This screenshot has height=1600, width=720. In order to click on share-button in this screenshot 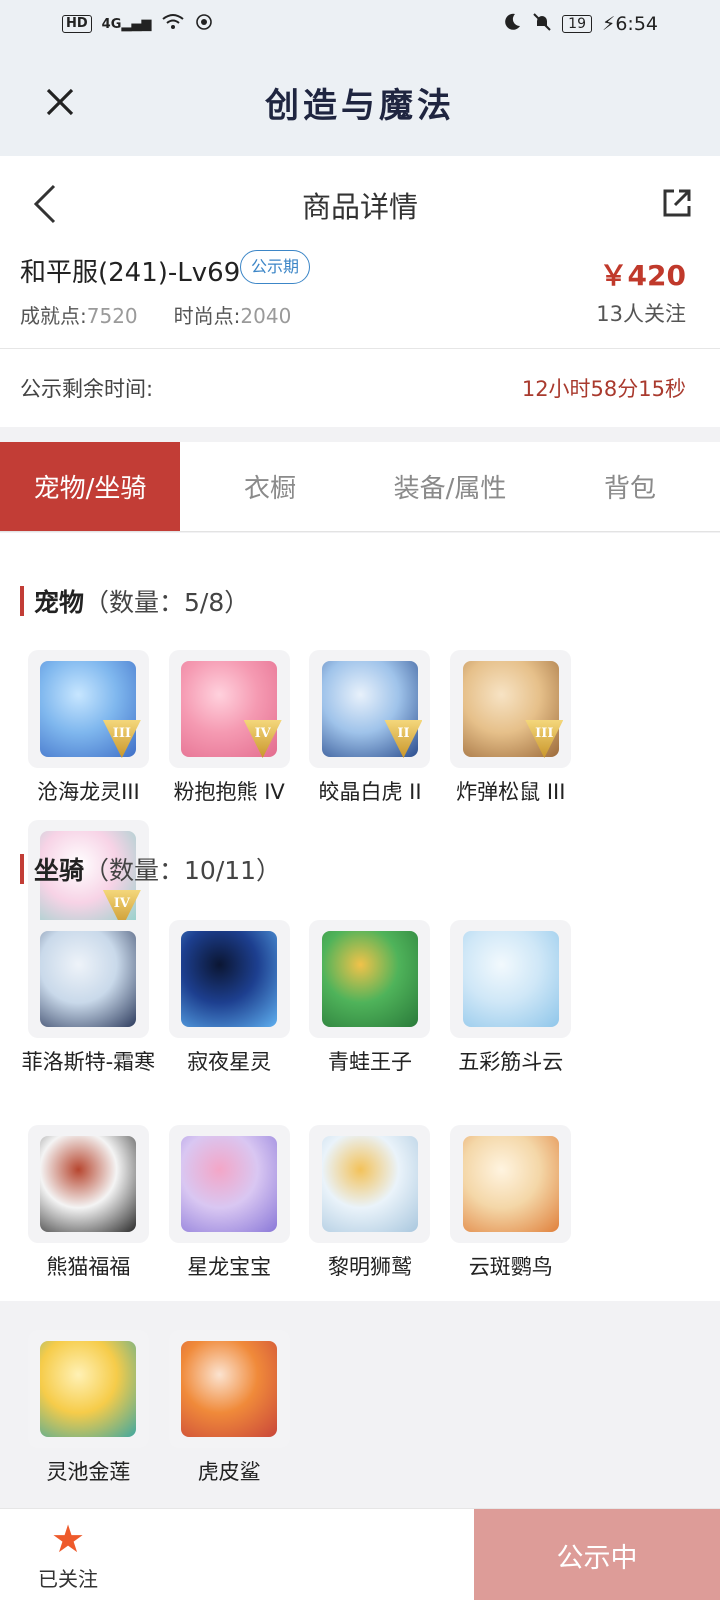, I will do `click(677, 203)`.